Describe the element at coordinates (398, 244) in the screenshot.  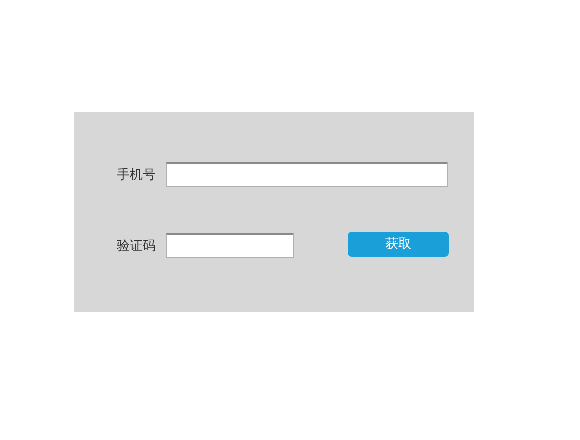
I see `get-code-button: 获取` at that location.